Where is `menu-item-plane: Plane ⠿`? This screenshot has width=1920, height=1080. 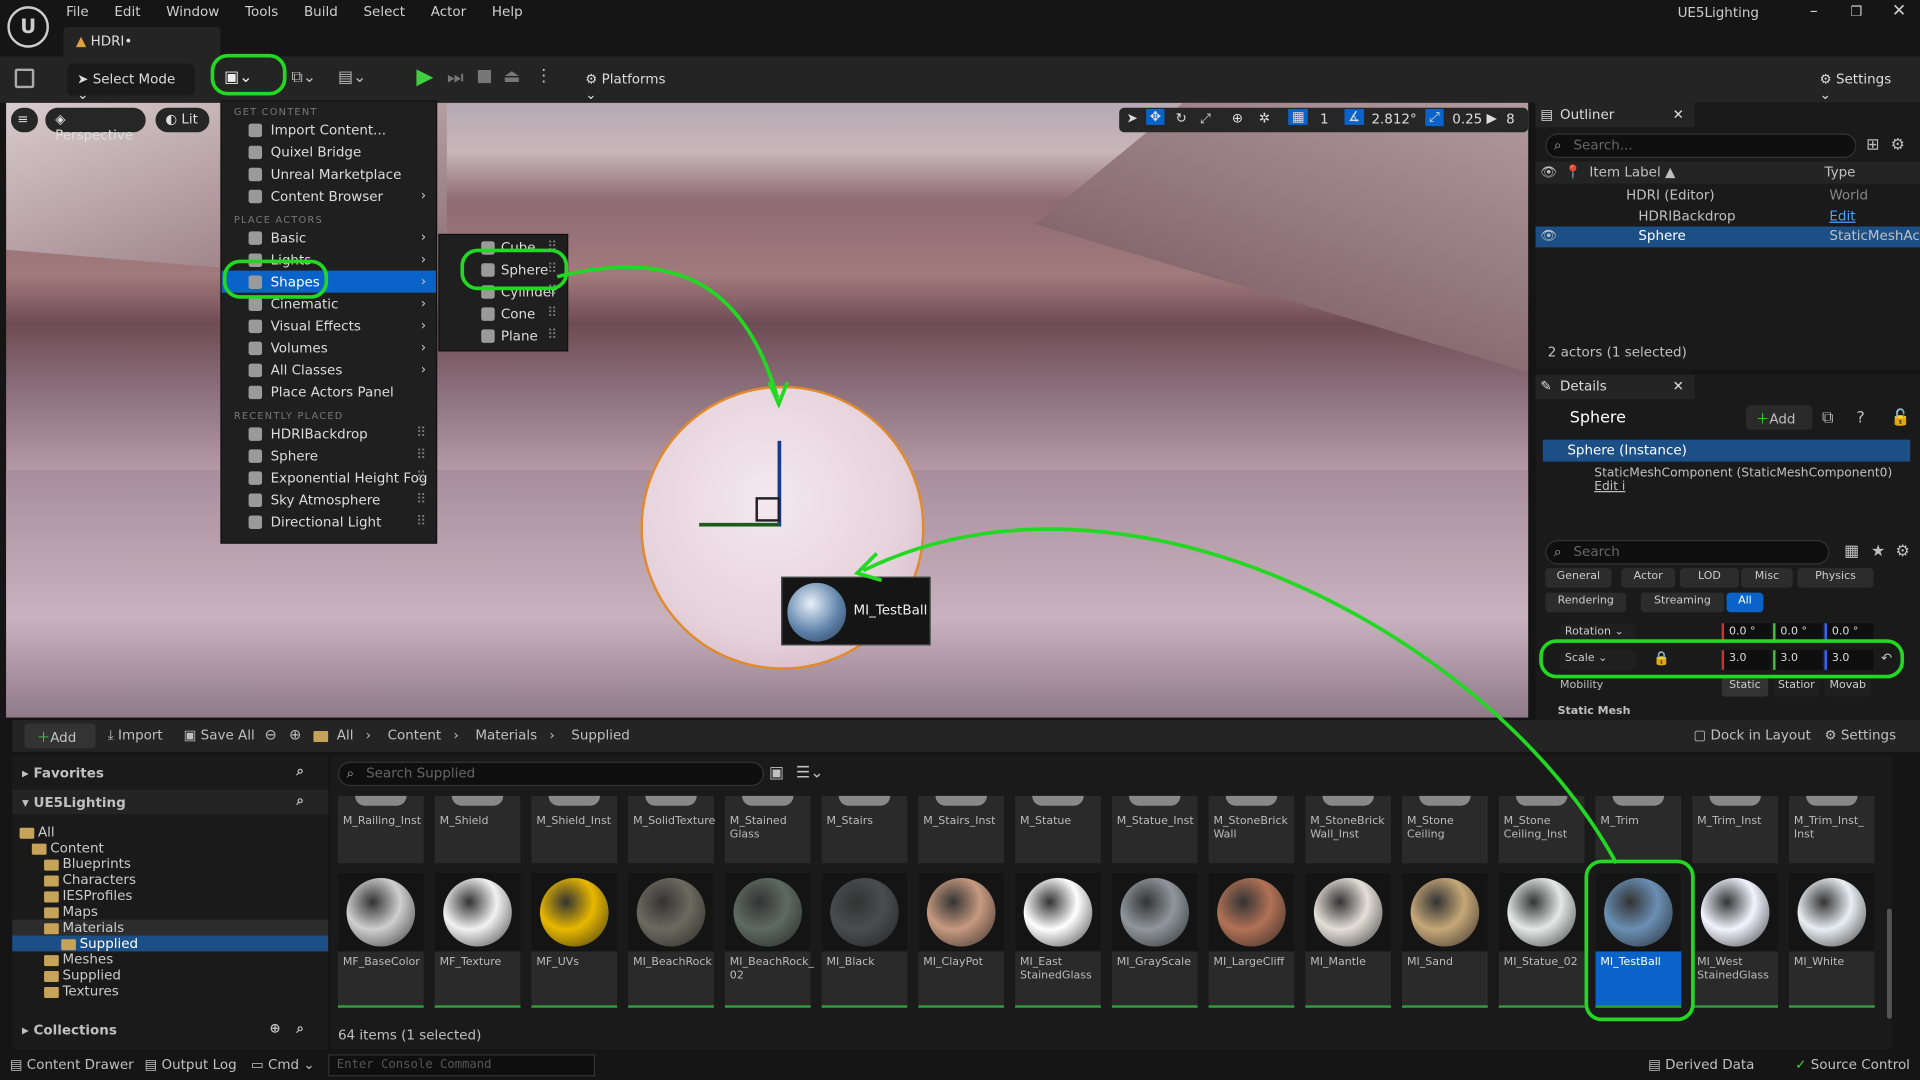 menu-item-plane: Plane ⠿ is located at coordinates (503, 335).